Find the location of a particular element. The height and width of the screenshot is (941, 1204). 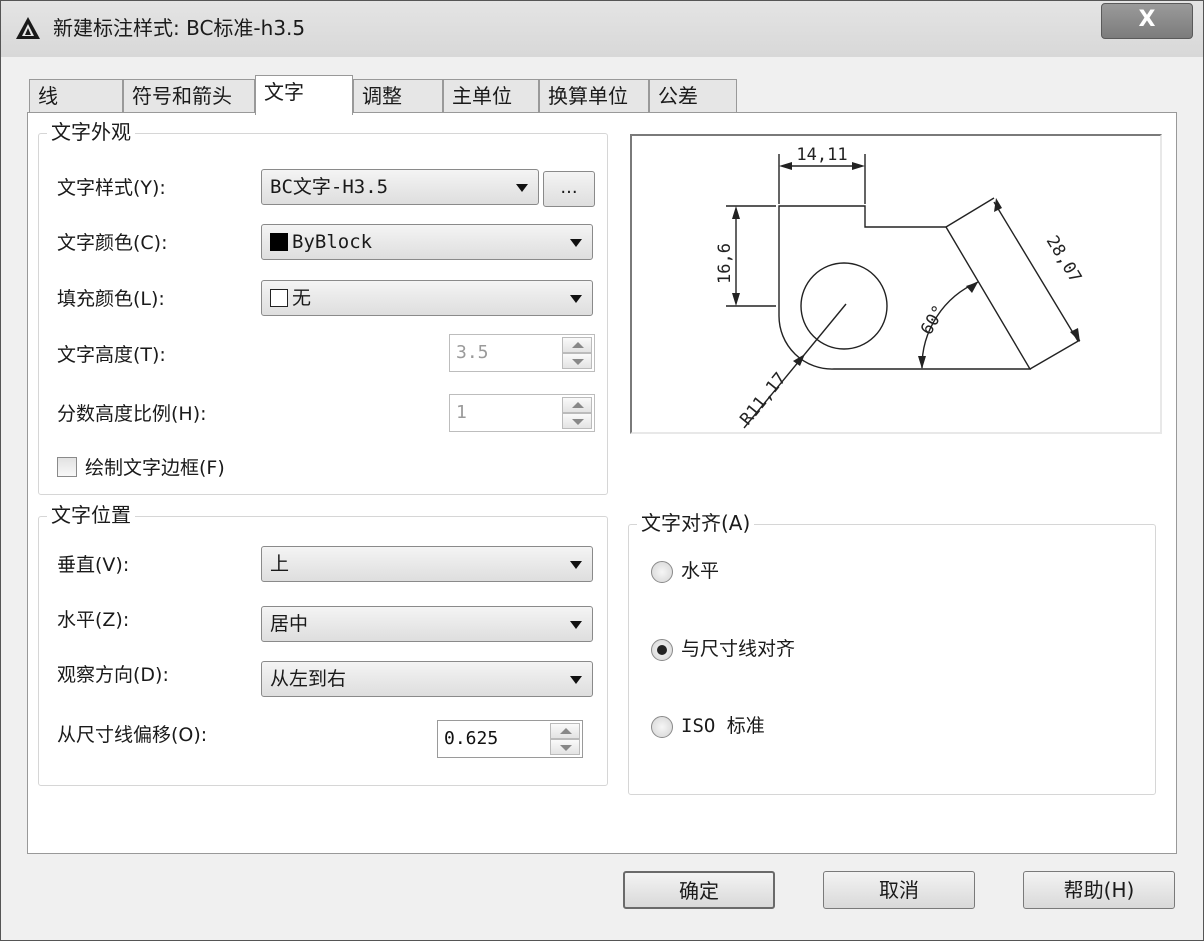

text-alignment-group: 文字对齐(A) 水平 与尺寸线对齐 ISO 标准 is located at coordinates (892, 652).